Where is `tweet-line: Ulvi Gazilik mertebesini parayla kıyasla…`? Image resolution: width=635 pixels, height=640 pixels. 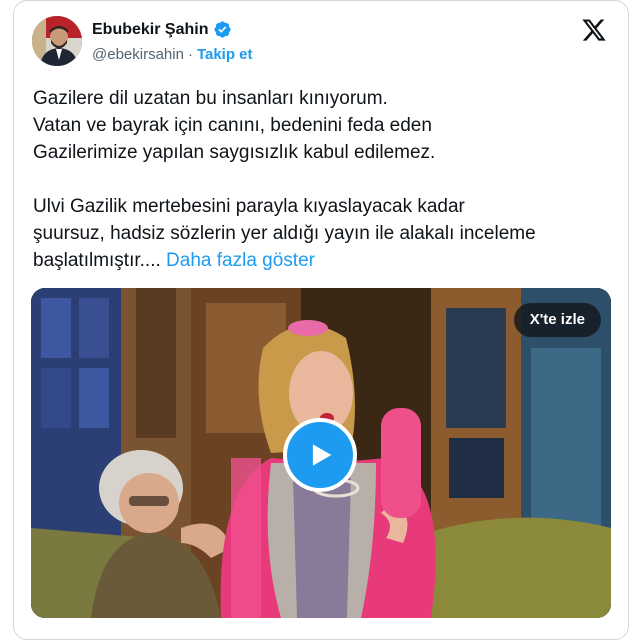
tweet-line: Ulvi Gazilik mertebesini parayla kıyasla… is located at coordinates (249, 206).